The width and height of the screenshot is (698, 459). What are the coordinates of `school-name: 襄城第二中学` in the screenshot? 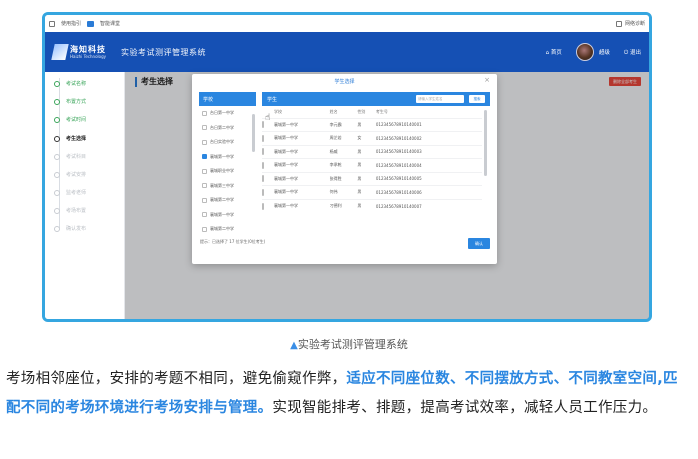 It's located at (222, 229).